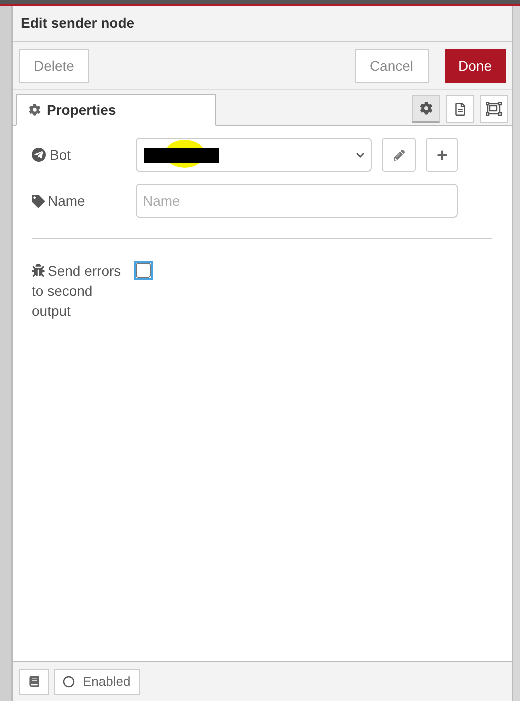 The width and height of the screenshot is (520, 701). I want to click on properties-tab: Properties, so click(116, 110).